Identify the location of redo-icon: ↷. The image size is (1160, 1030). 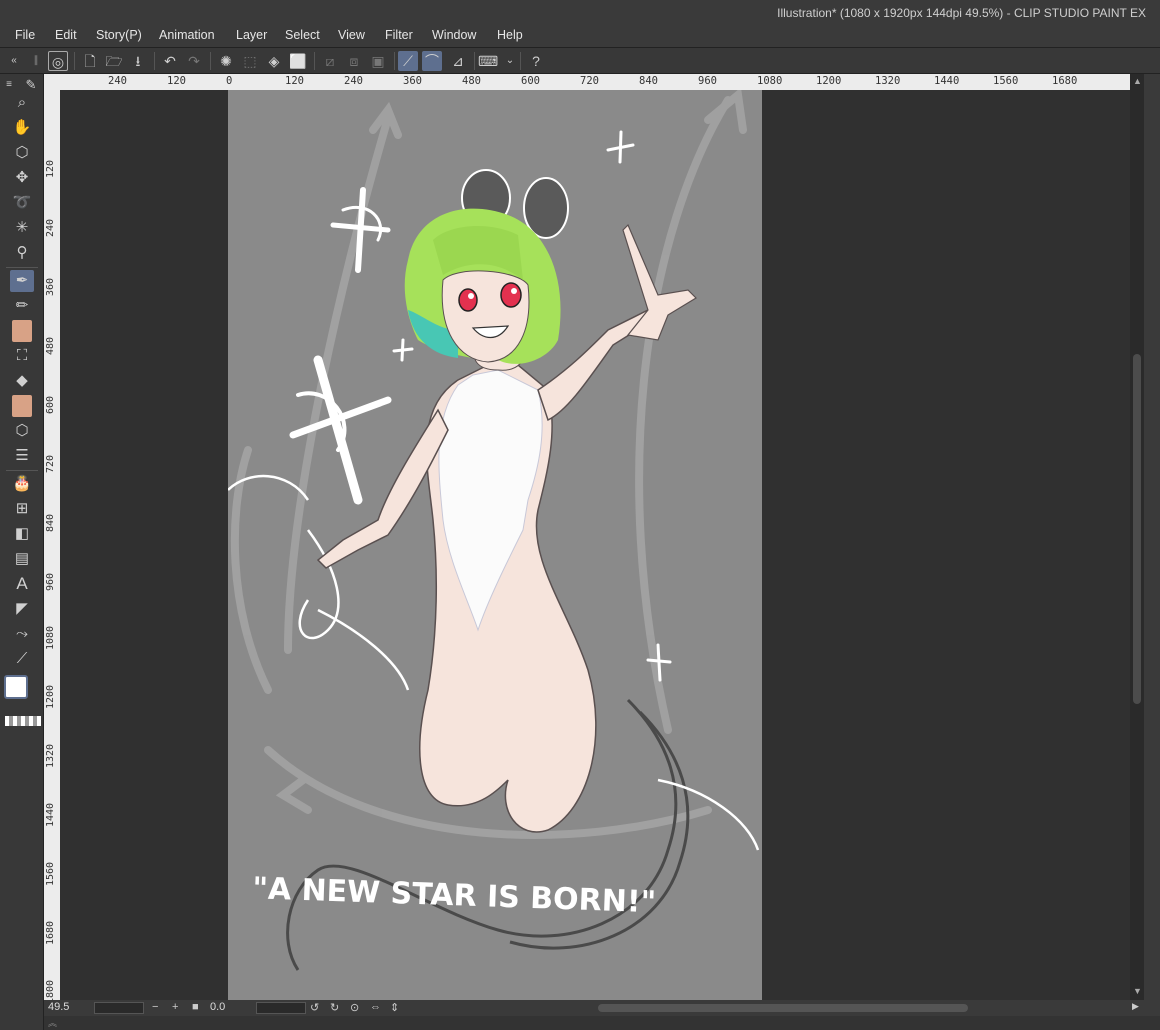
(194, 61).